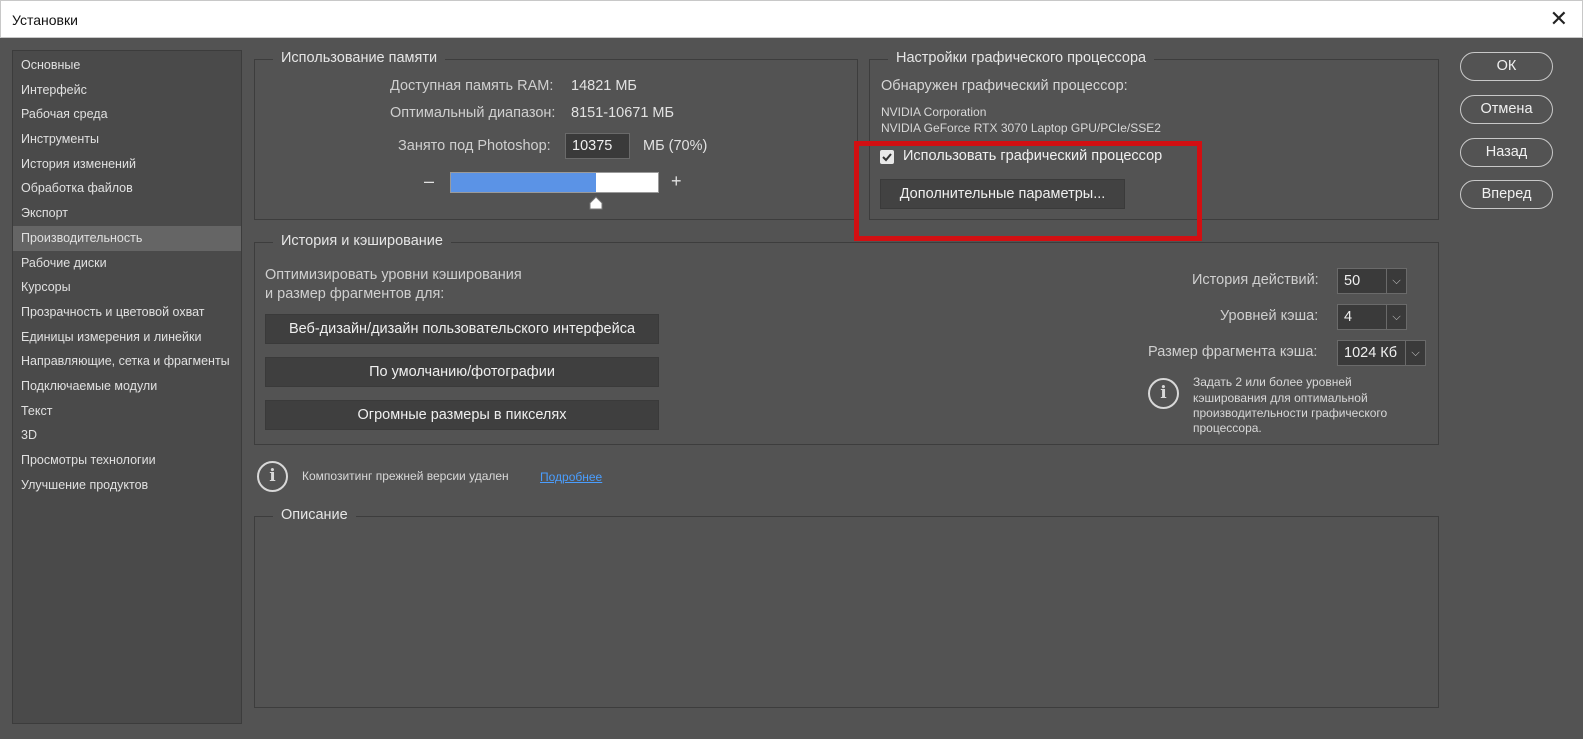 Image resolution: width=1583 pixels, height=739 pixels. Describe the element at coordinates (1269, 316) in the screenshot. I see `cache-levels-label: Уровней кэша:` at that location.